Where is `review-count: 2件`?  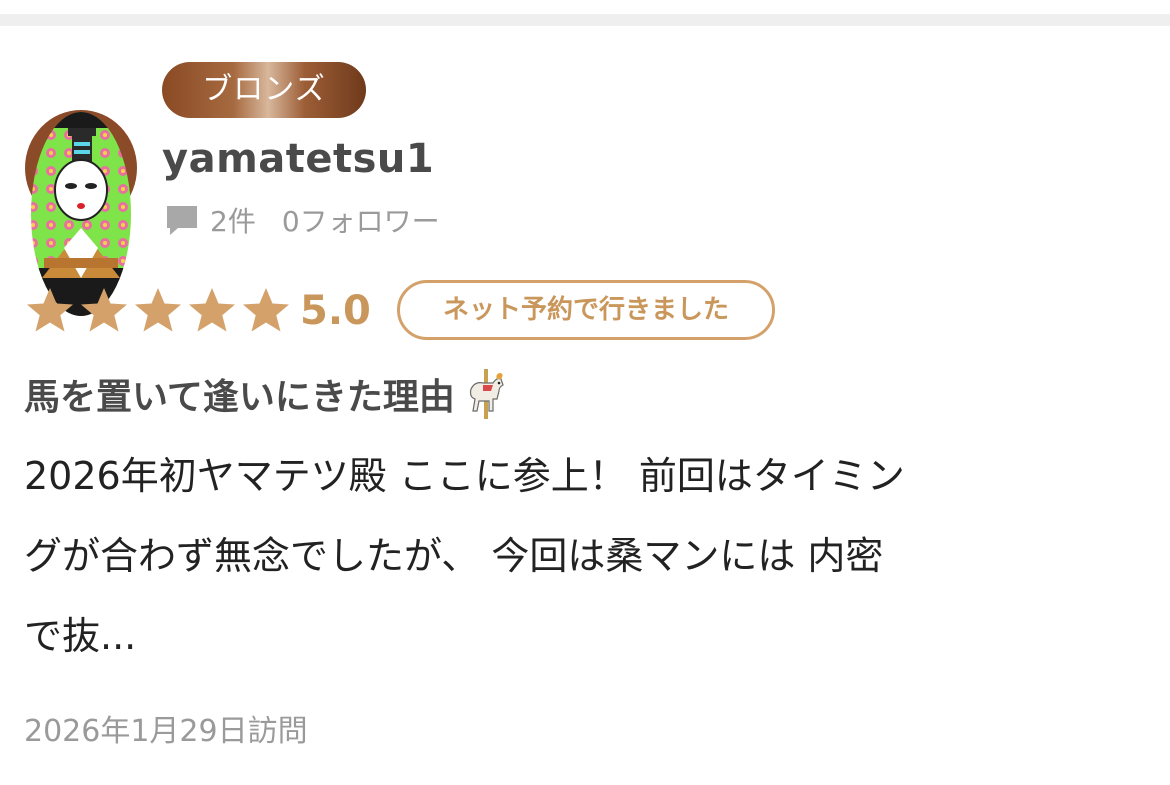 review-count: 2件 is located at coordinates (233, 220).